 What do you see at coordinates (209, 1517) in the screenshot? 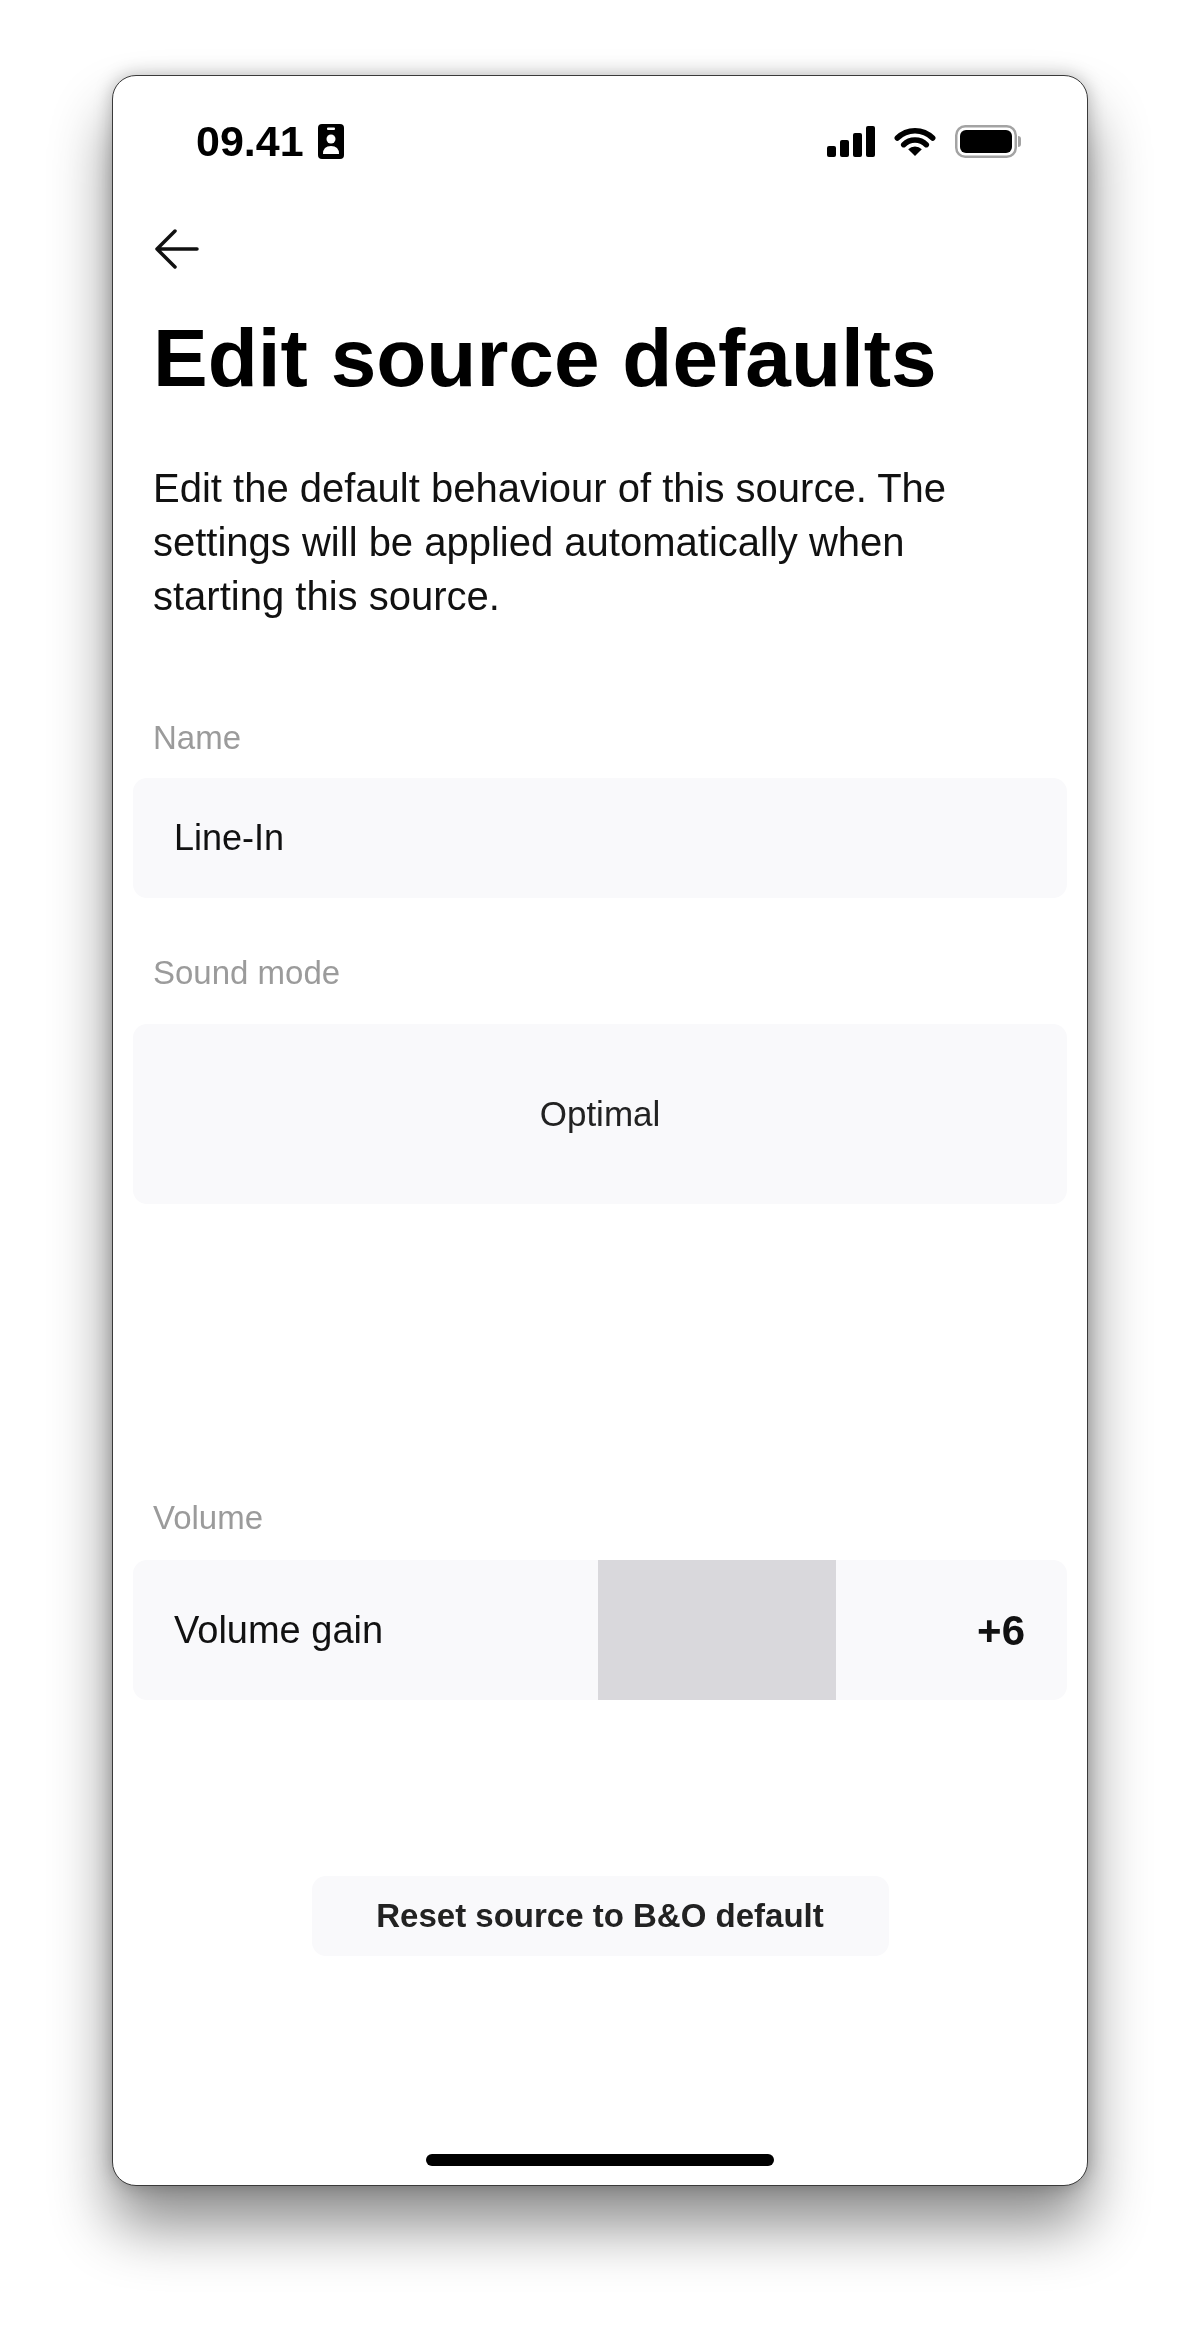
I see `field-label: Volume` at bounding box center [209, 1517].